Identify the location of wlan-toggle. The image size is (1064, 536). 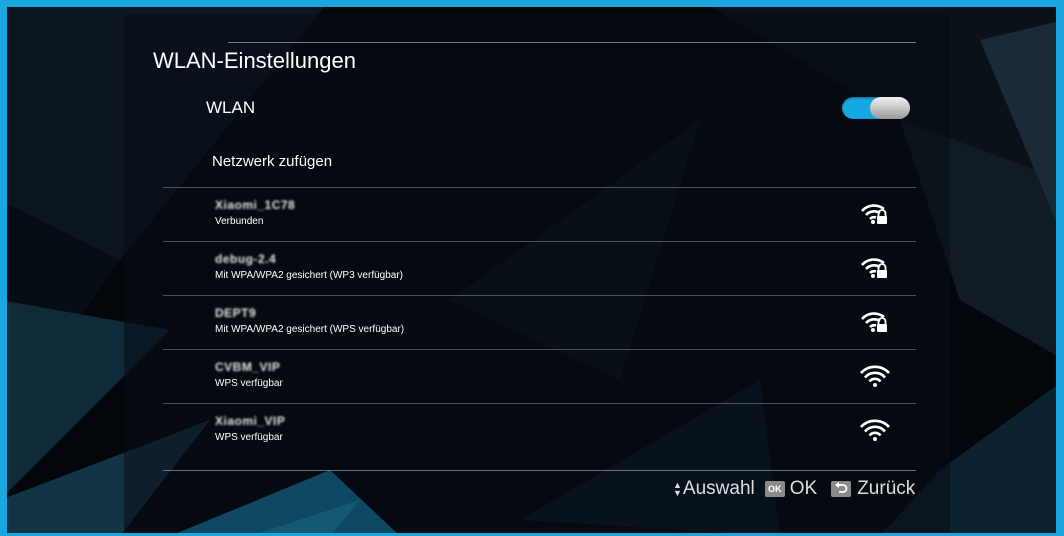
(876, 108).